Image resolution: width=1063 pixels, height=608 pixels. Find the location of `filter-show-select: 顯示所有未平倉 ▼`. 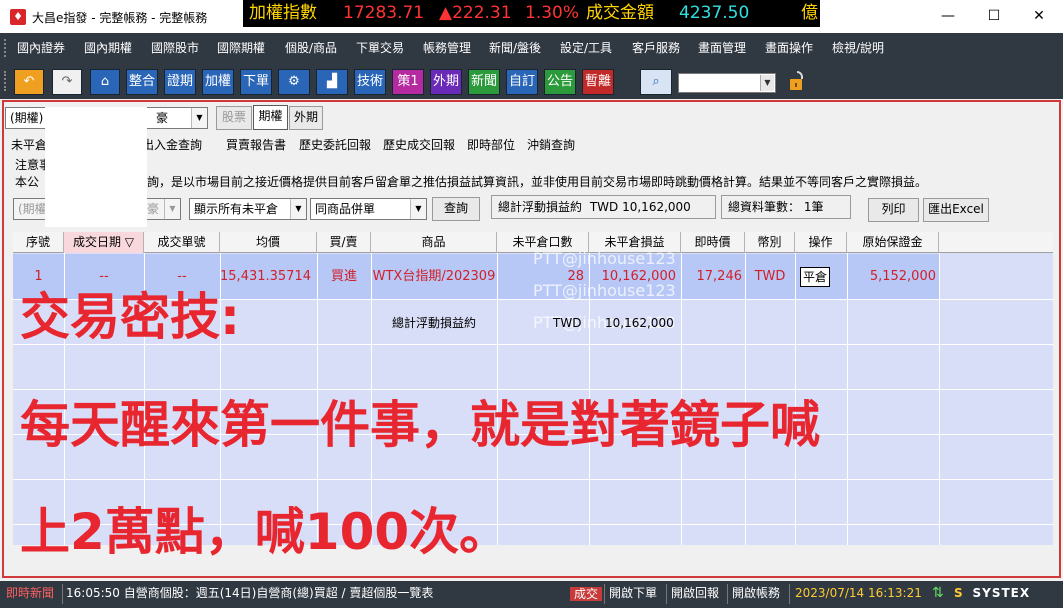

filter-show-select: 顯示所有未平倉 ▼ is located at coordinates (248, 209).